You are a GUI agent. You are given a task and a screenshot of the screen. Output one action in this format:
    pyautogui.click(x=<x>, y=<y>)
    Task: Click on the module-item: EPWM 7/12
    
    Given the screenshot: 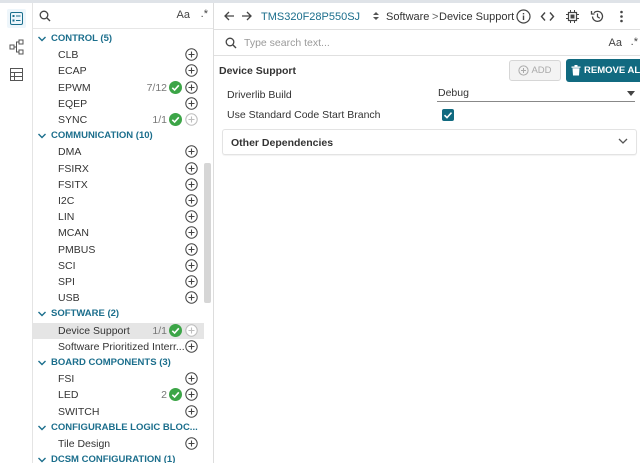 What is the action you would take?
    pyautogui.click(x=118, y=88)
    